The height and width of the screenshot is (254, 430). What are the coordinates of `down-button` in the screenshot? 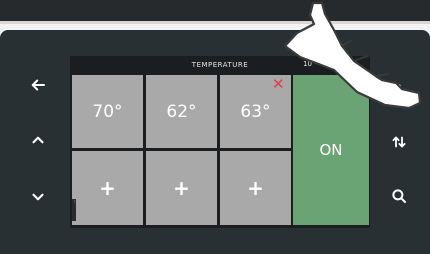 It's located at (38, 199).